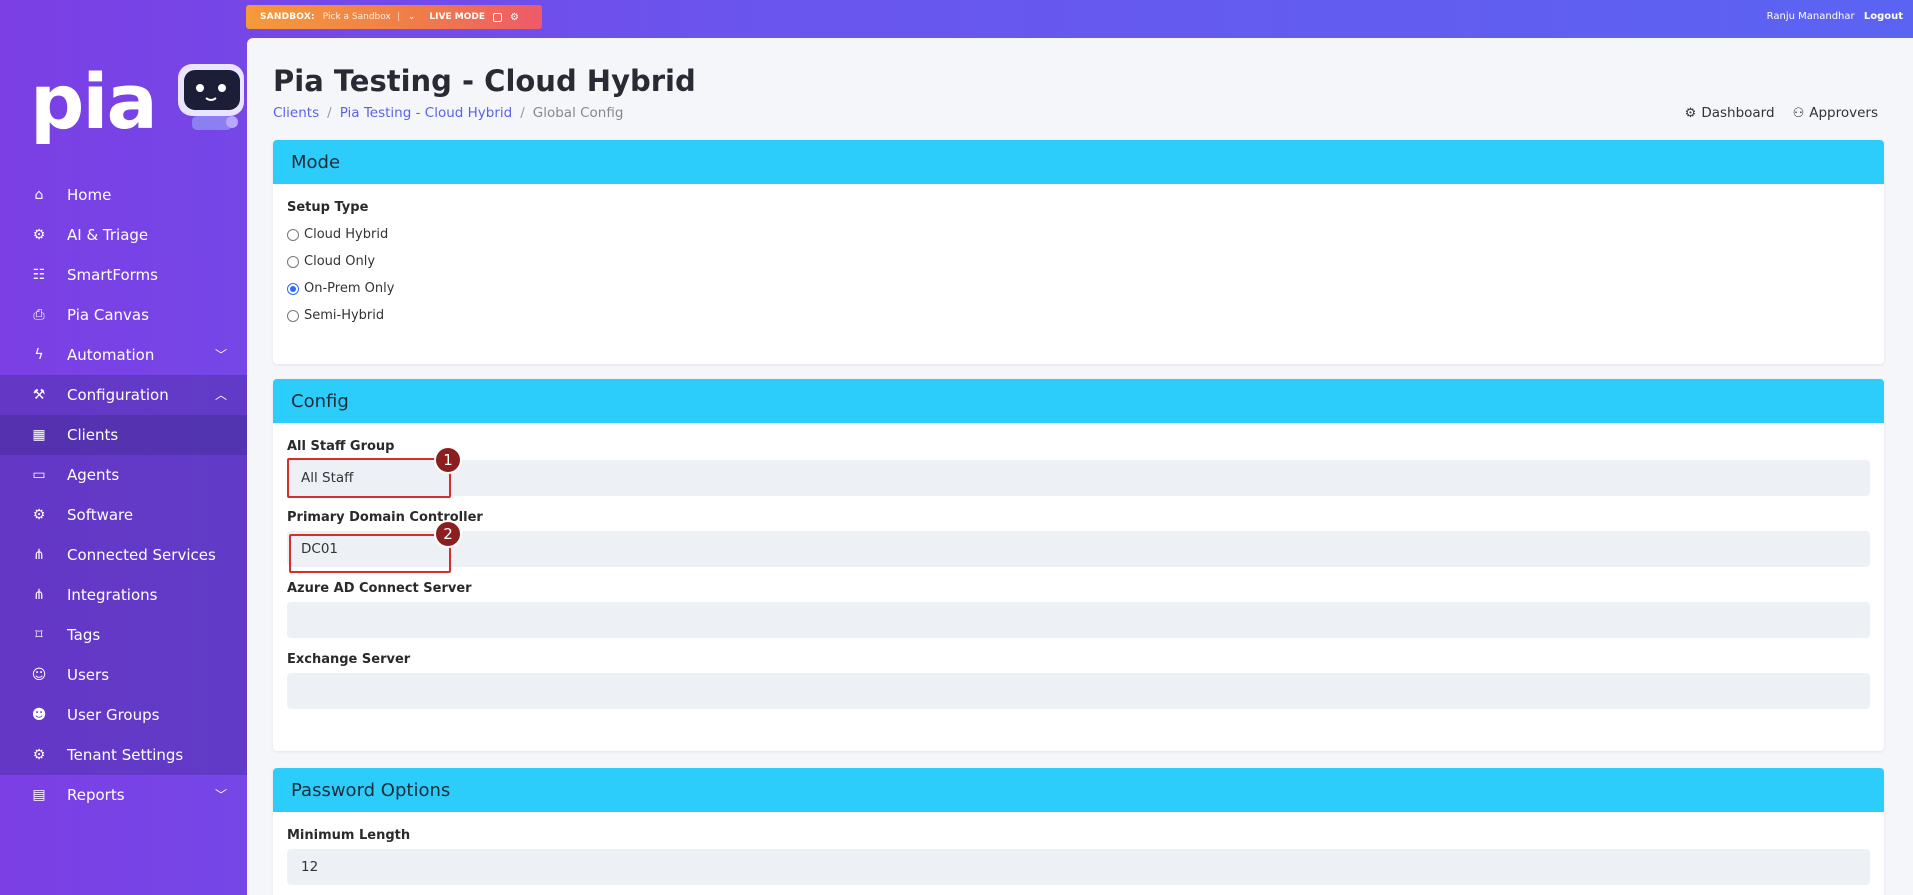 The height and width of the screenshot is (895, 1913). I want to click on sidebar-item-reports: ▤ Reports ﹀, so click(123, 795).